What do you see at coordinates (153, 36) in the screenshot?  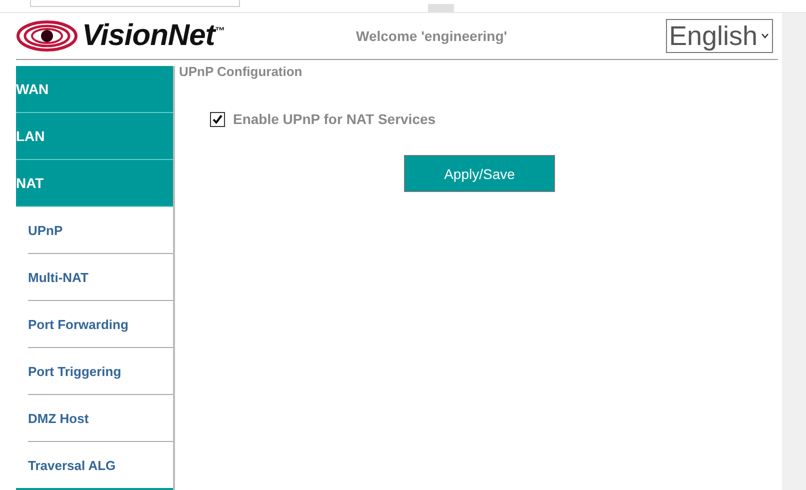 I see `logo-text: VisionNet$^{™}$` at bounding box center [153, 36].